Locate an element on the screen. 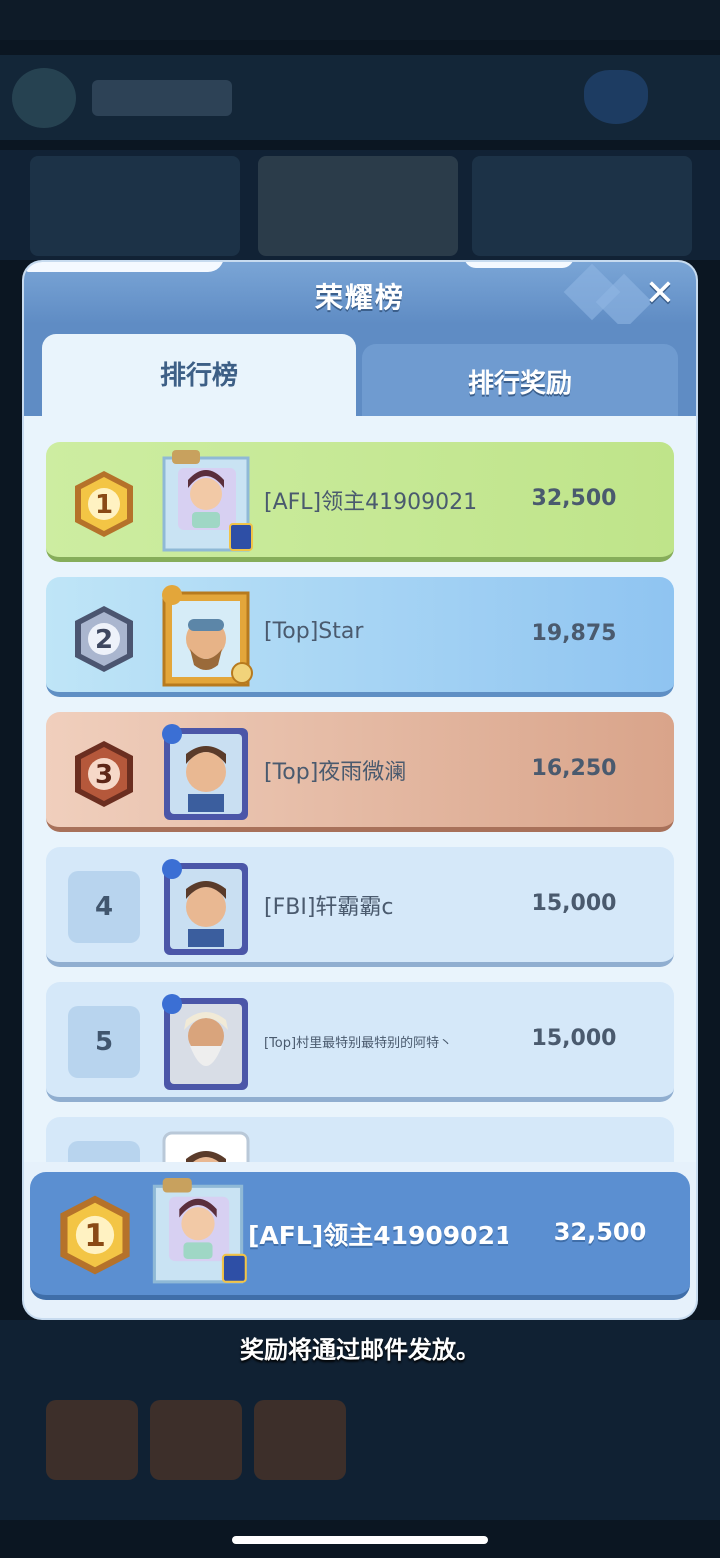  leaderboard-row: 1 [AFL]领主41909021 32,500 is located at coordinates (360, 502).